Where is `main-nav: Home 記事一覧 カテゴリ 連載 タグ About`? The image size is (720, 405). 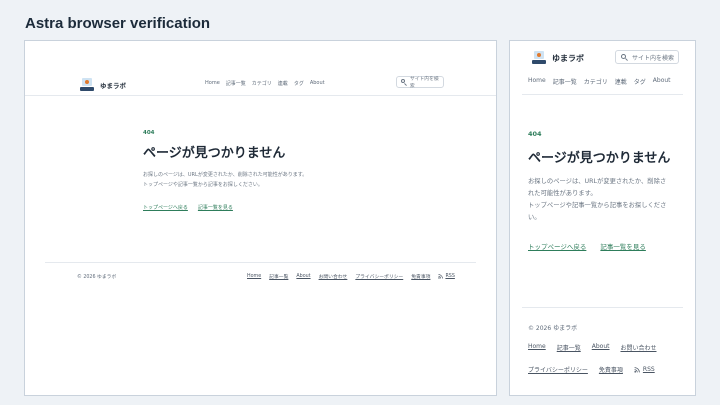
main-nav: Home 記事一覧 カテゴリ 連載 タグ About is located at coordinates (265, 83).